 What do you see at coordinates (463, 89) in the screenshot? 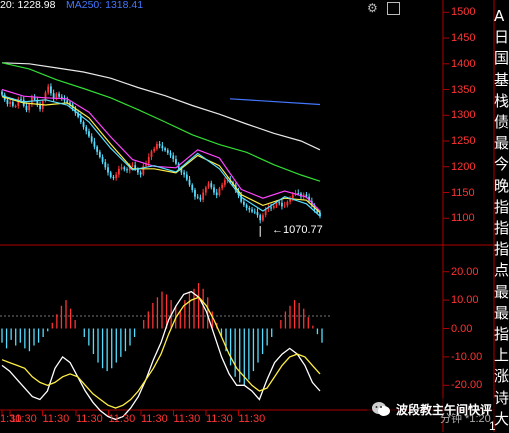
I see `price-tick-label: 1350` at bounding box center [463, 89].